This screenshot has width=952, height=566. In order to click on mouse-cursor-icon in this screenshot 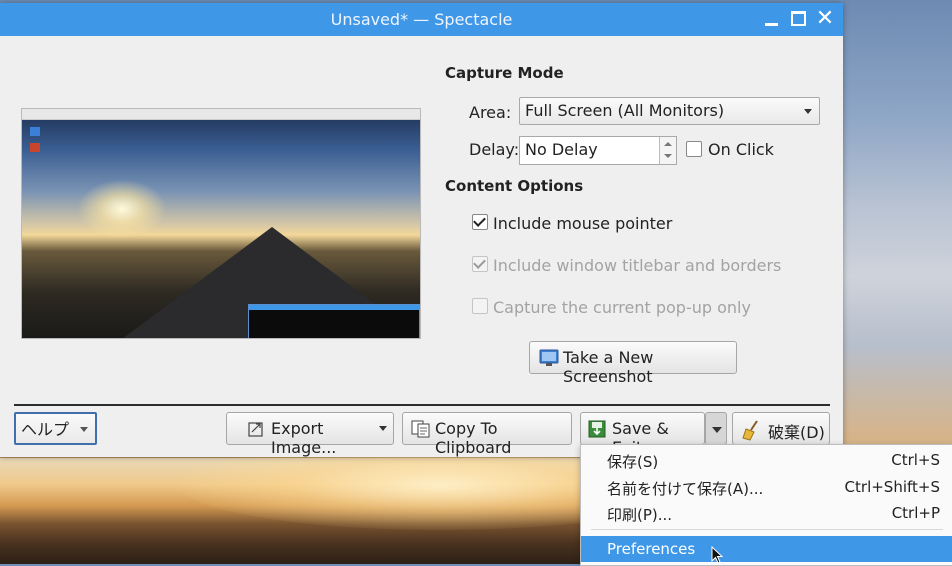, I will do `click(717, 555)`.